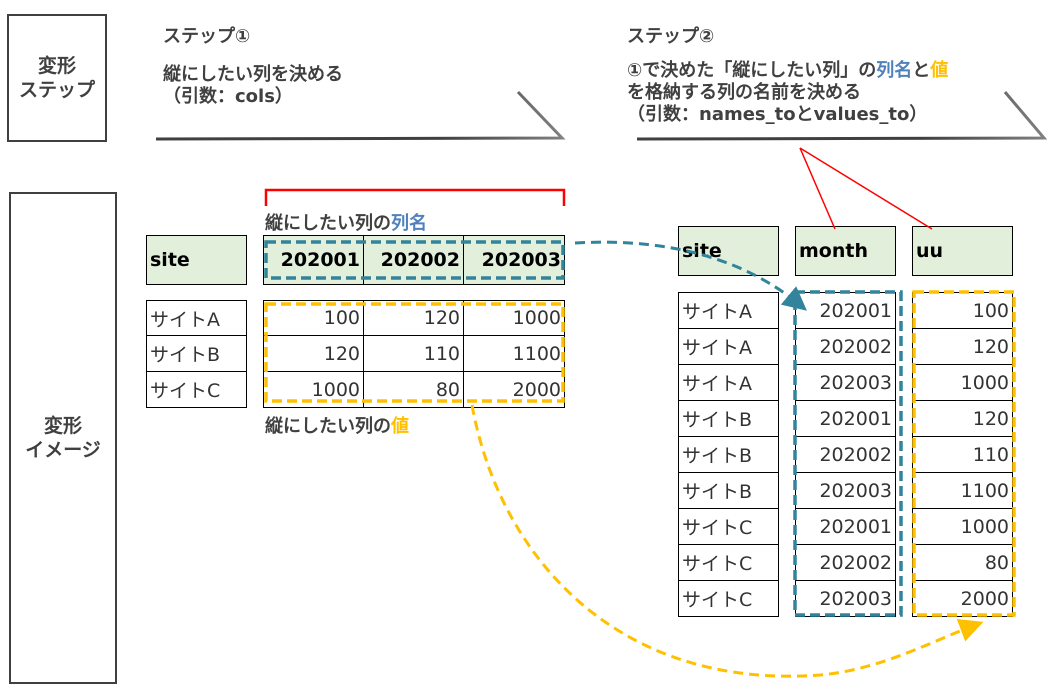 The height and width of the screenshot is (693, 1056). What do you see at coordinates (313, 353) in the screenshot?
I see `wide-row-2-val-1: 120` at bounding box center [313, 353].